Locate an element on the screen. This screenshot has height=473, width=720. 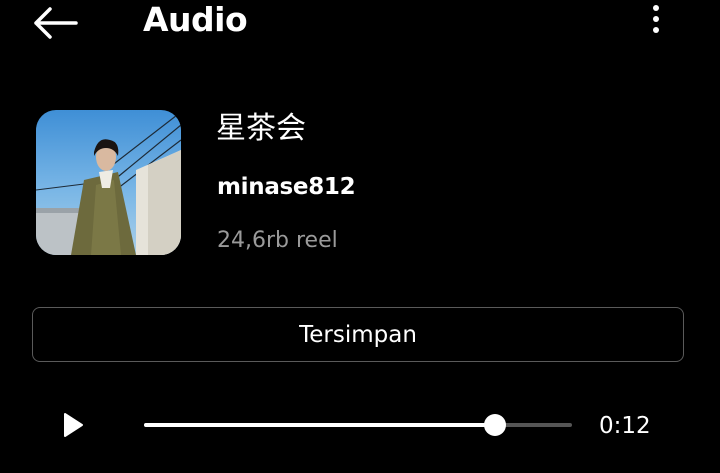
play-icon is located at coordinates (73, 425).